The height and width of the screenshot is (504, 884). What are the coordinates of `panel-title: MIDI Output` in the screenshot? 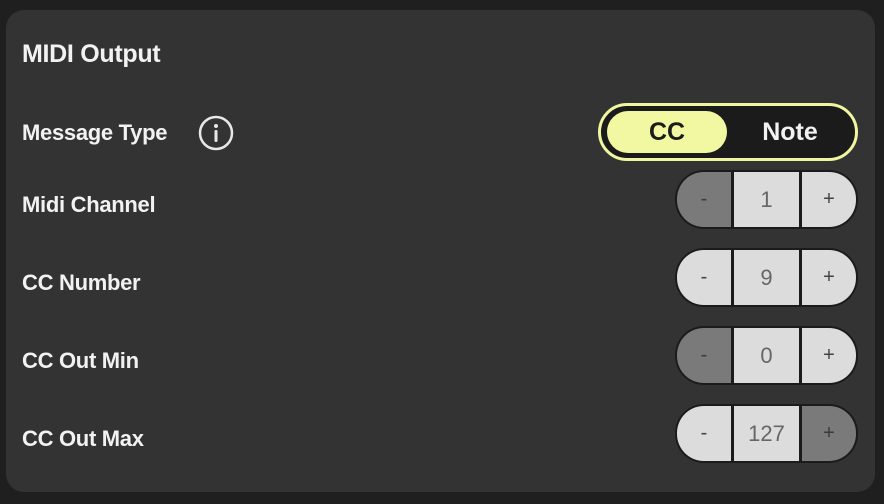 It's located at (91, 54).